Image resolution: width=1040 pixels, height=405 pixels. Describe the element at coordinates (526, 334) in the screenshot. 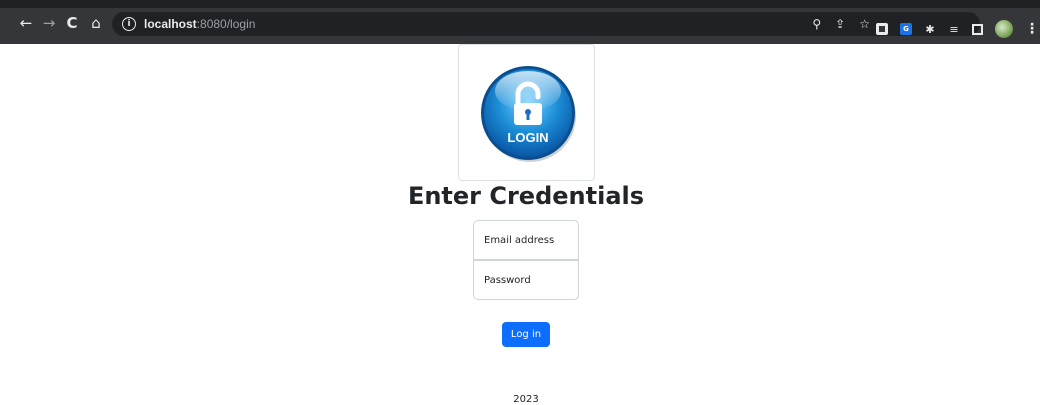

I see `login-button: Log in` at that location.